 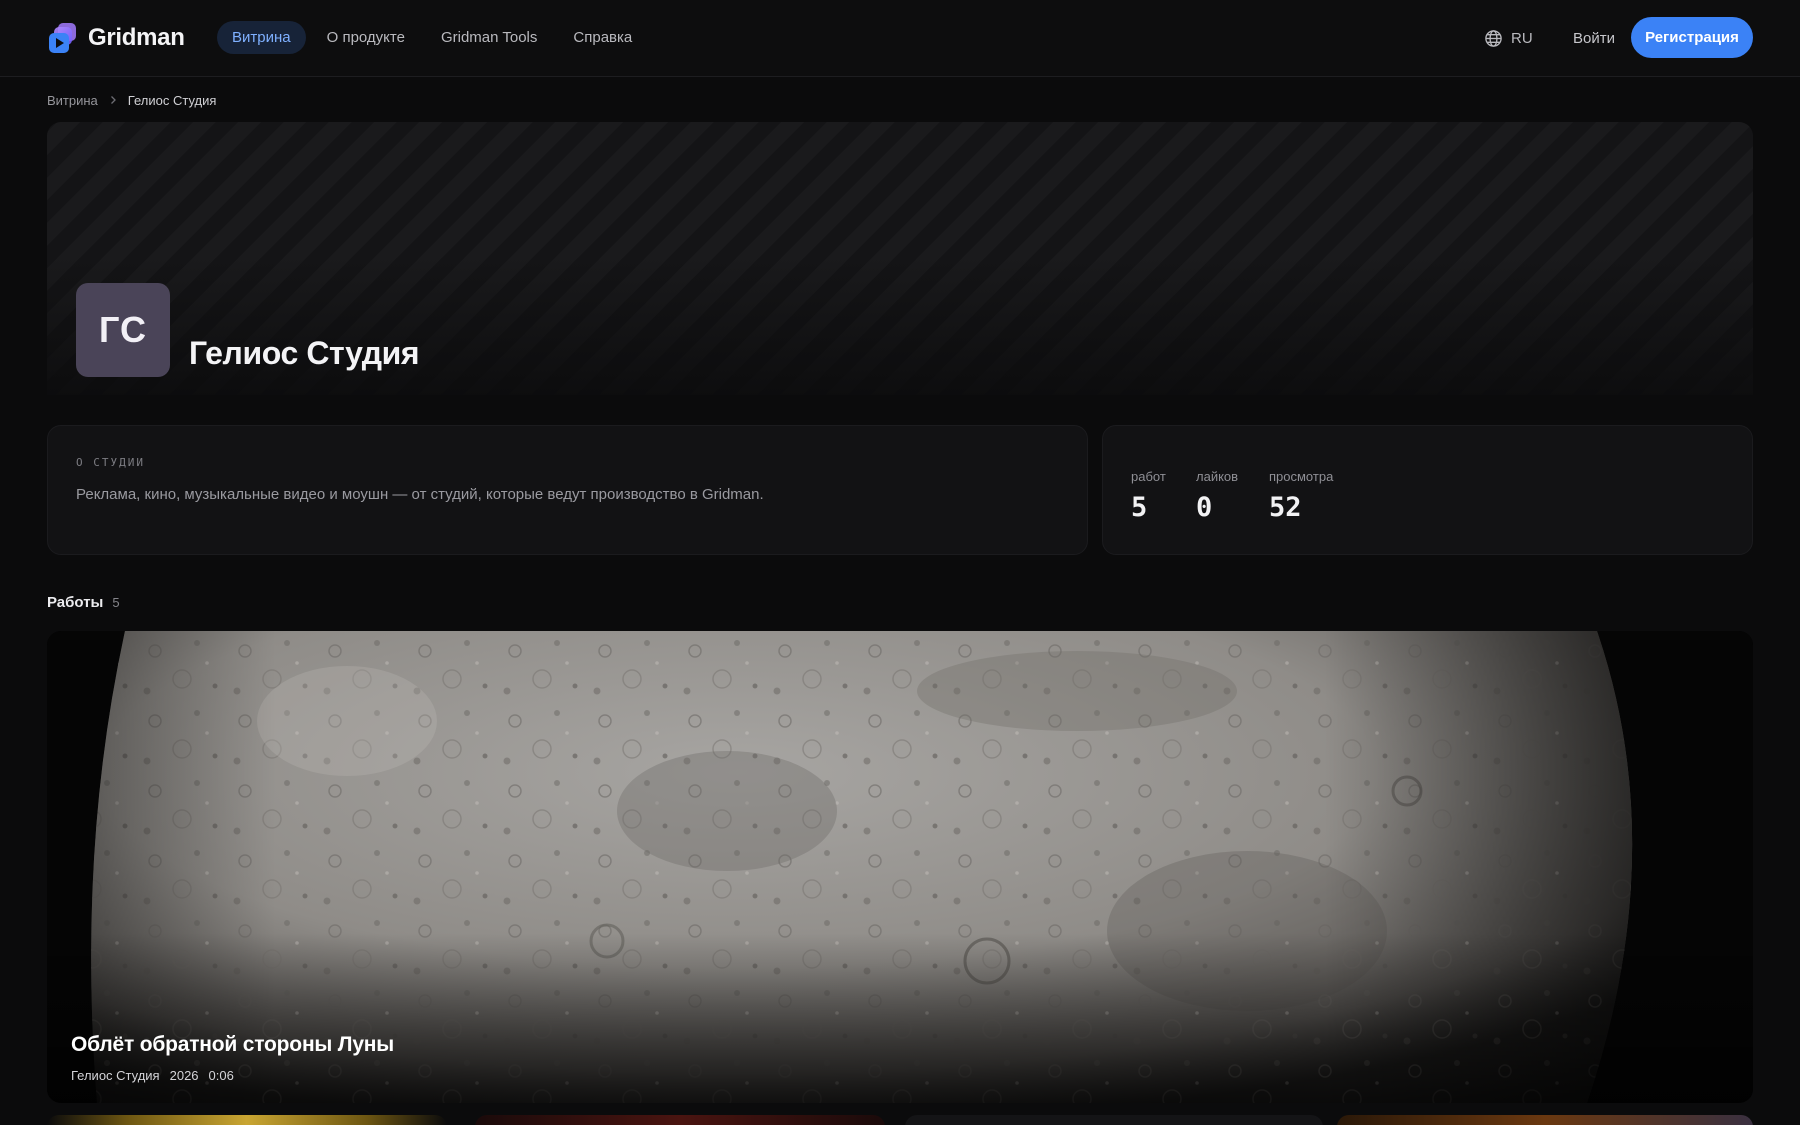 What do you see at coordinates (1285, 507) in the screenshot?
I see `stat-value: 52` at bounding box center [1285, 507].